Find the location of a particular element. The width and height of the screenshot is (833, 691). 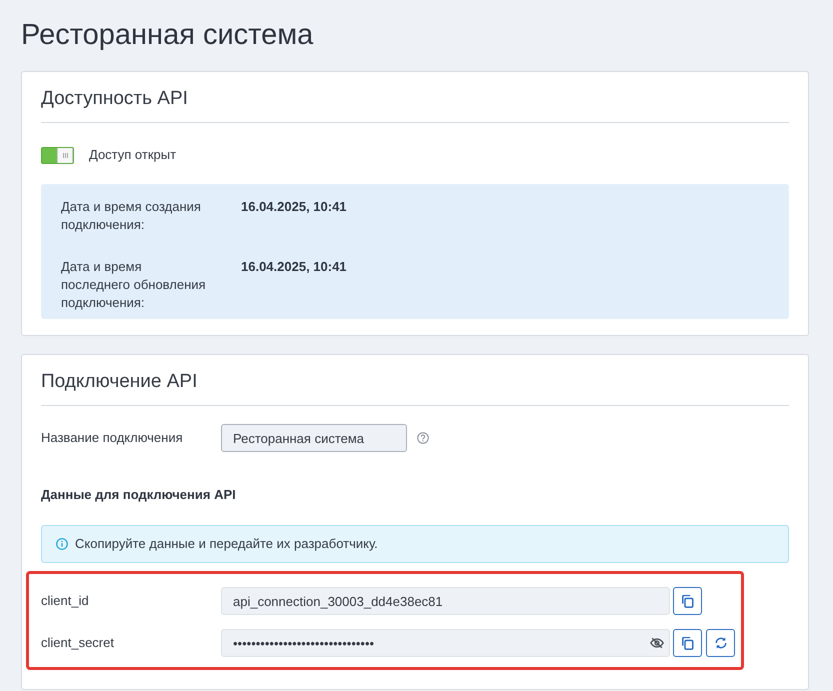

client-id-field: api_connection_30003_dd4e38ec81 is located at coordinates (445, 601).